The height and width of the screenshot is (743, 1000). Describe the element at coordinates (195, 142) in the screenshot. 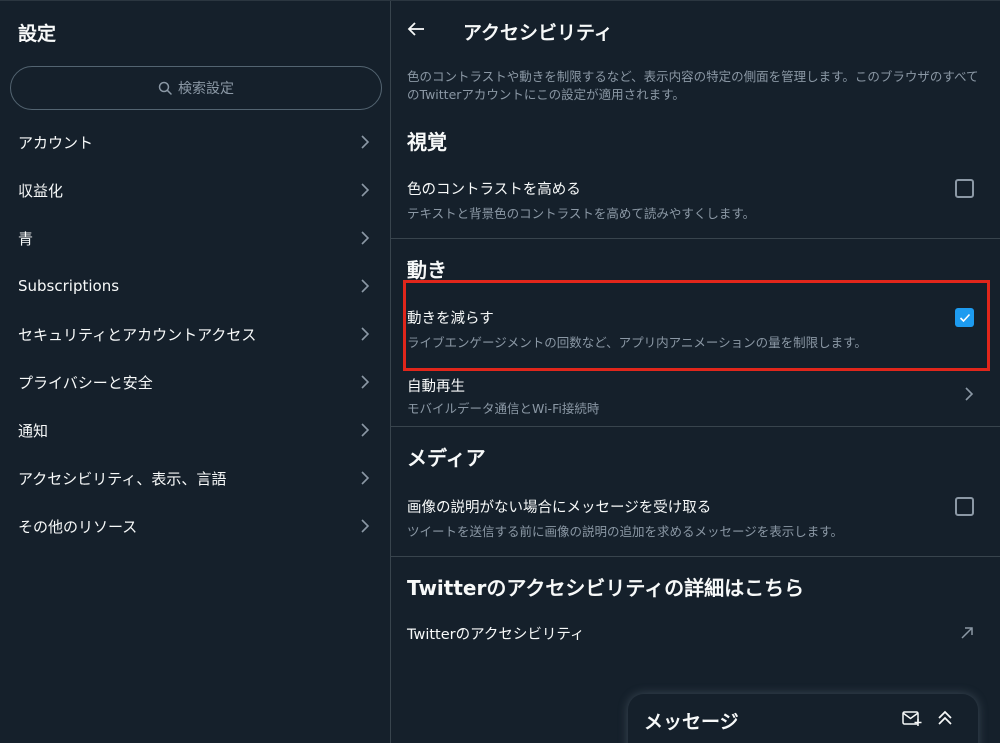

I see `settings-item-account: アカウント` at that location.